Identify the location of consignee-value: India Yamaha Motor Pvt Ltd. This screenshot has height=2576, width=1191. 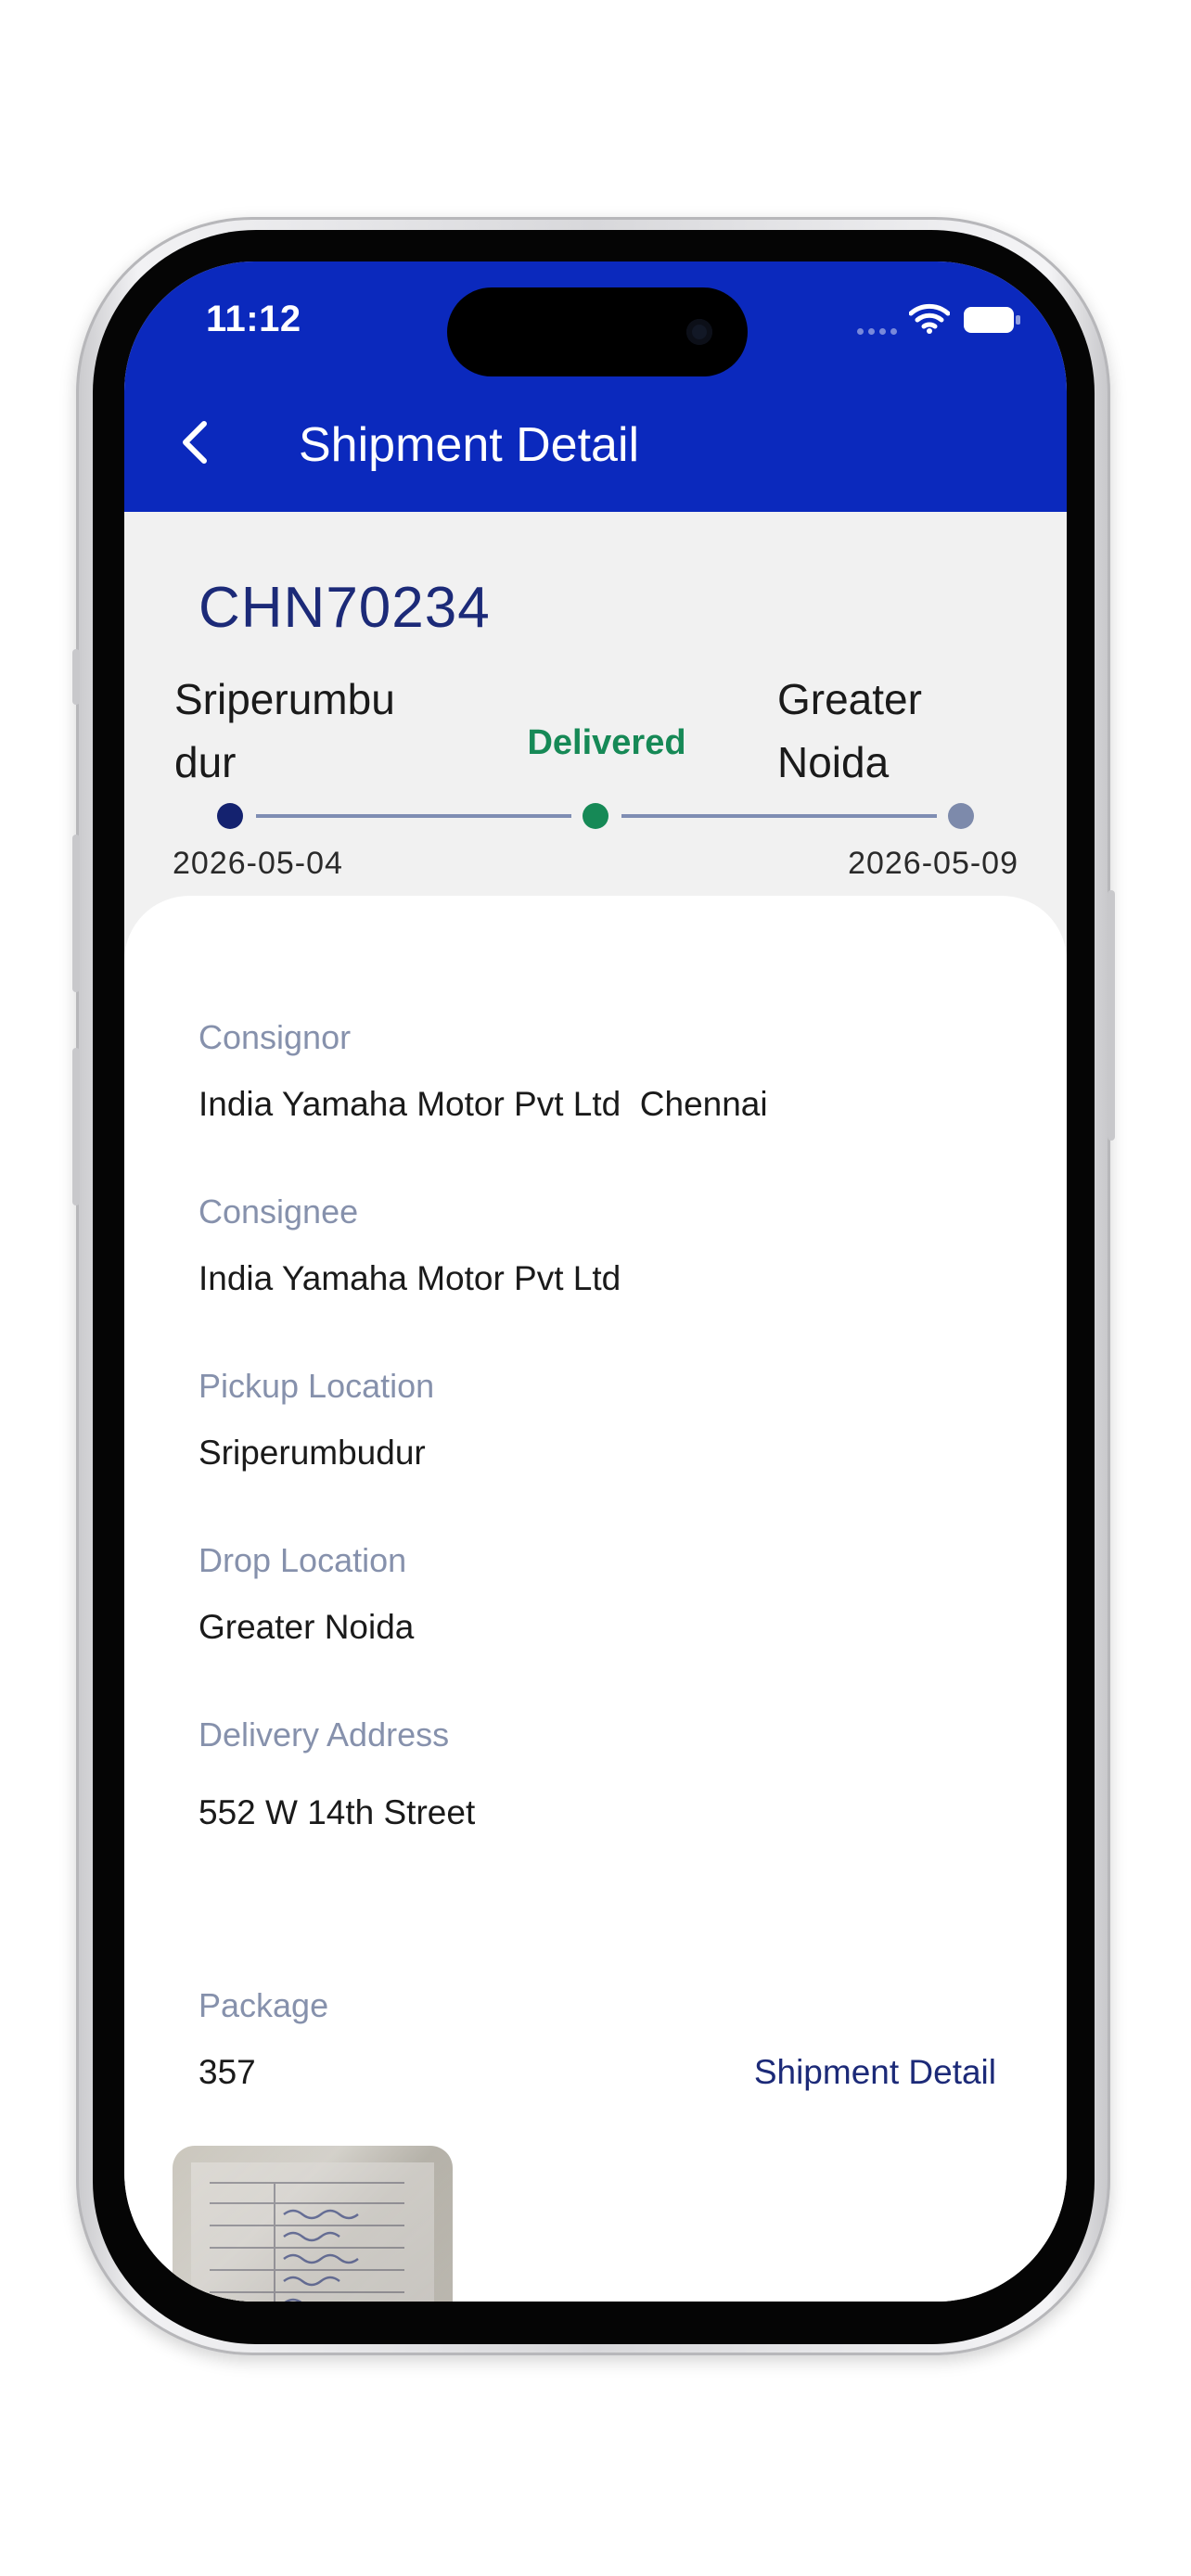
(409, 1278).